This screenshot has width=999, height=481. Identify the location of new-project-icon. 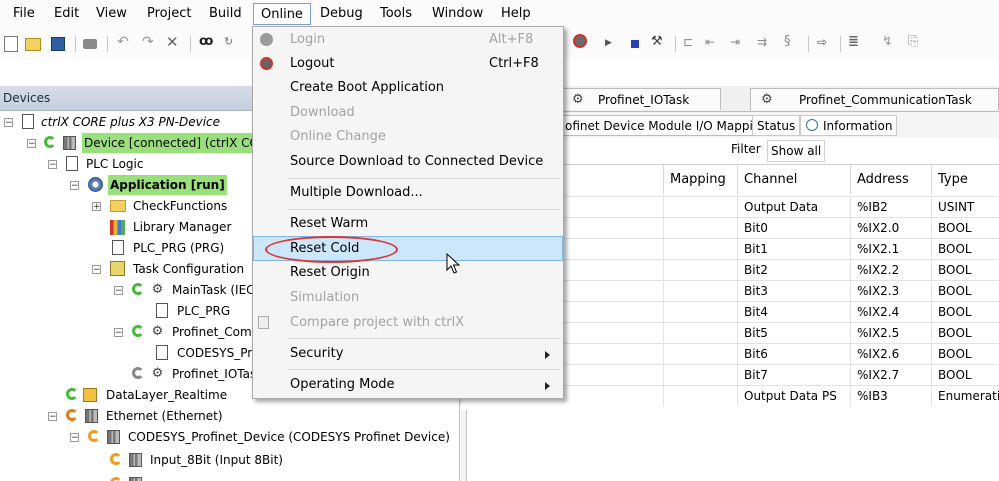
(11, 44).